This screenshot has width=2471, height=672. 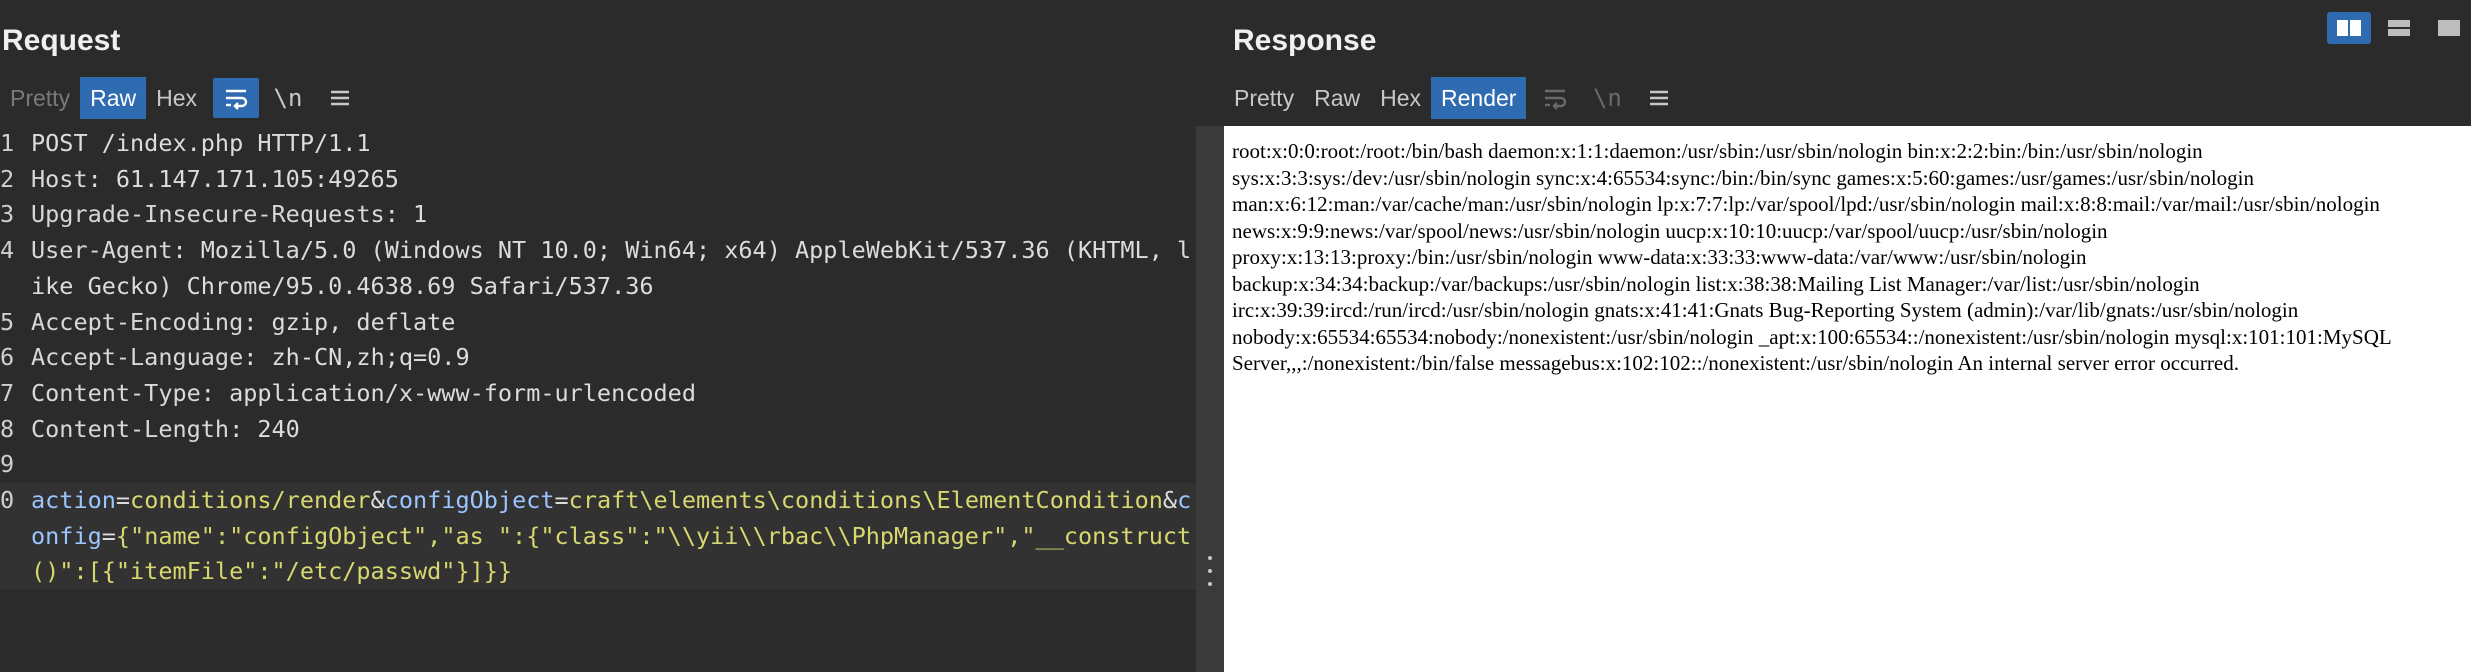 What do you see at coordinates (598, 180) in the screenshot?
I see `editor-line: 2 Host: 61.147.171.105:49265` at bounding box center [598, 180].